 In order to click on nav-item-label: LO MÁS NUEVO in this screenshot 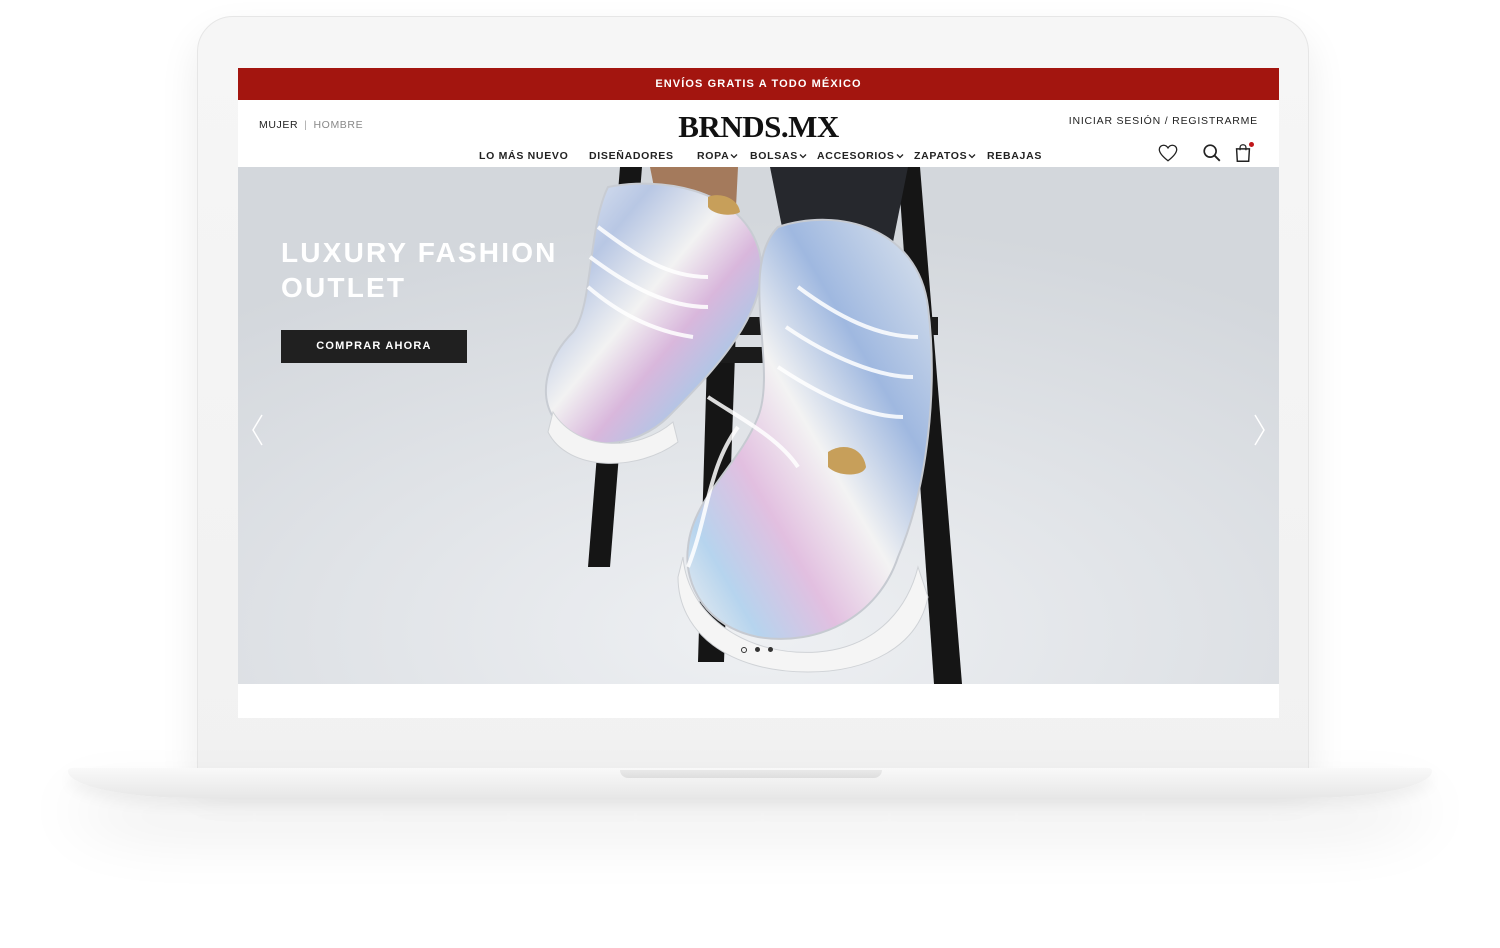, I will do `click(524, 156)`.